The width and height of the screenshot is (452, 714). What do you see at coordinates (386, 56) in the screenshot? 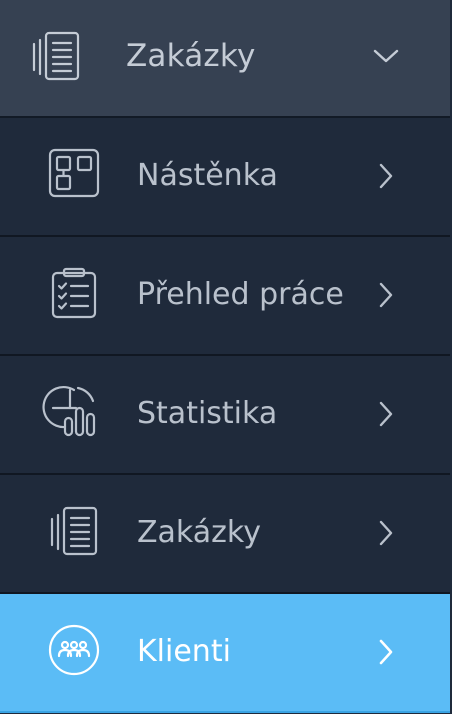
I see `chevron-down-icon` at bounding box center [386, 56].